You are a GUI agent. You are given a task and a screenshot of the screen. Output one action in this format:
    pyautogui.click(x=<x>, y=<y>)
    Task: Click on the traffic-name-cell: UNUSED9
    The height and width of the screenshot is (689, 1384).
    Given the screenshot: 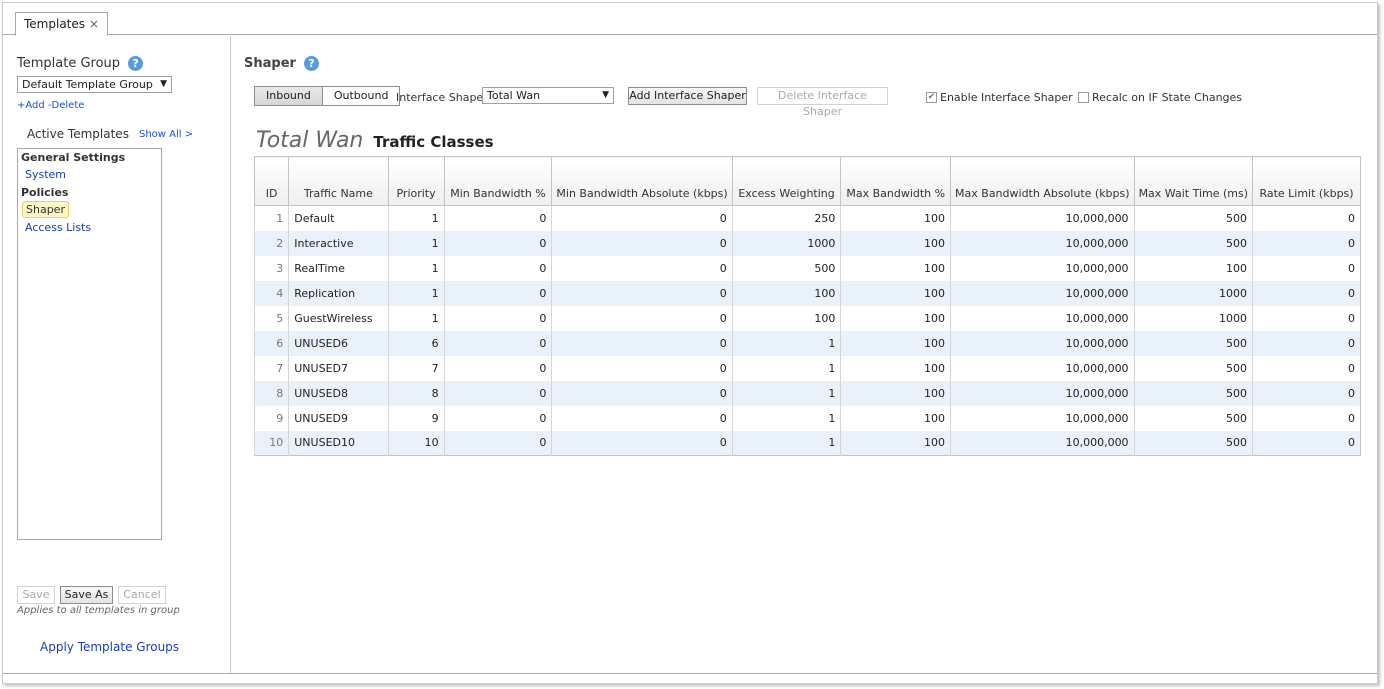 What is the action you would take?
    pyautogui.click(x=338, y=418)
    